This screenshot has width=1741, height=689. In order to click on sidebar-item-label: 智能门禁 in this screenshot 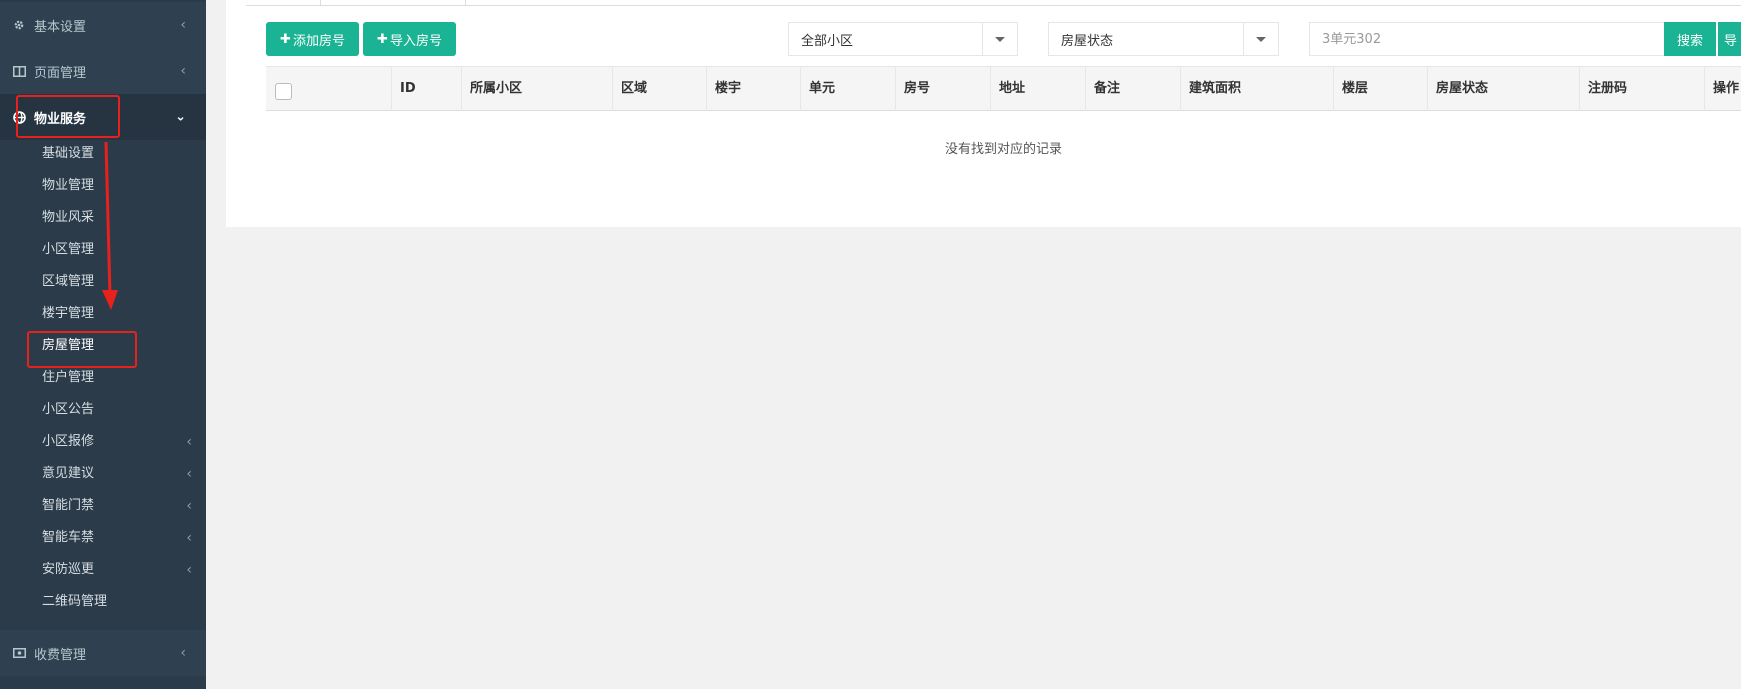, I will do `click(68, 505)`.